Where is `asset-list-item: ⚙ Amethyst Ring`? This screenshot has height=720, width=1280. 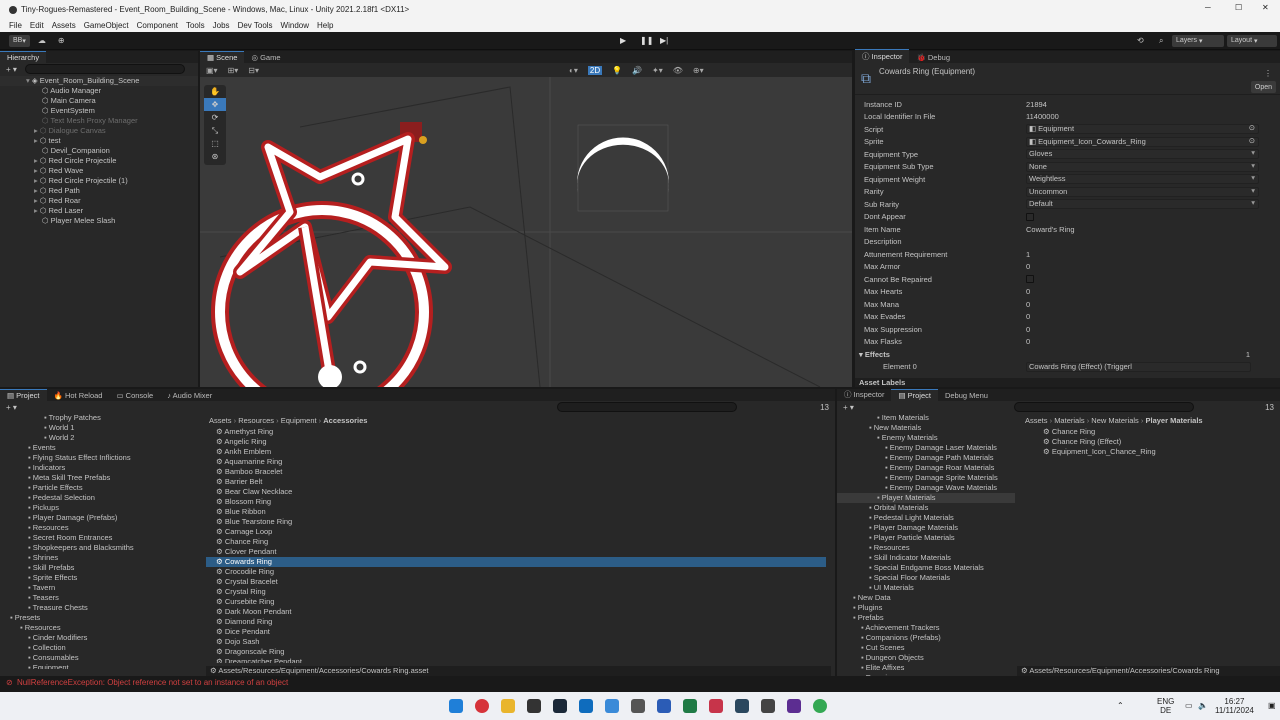 asset-list-item: ⚙ Amethyst Ring is located at coordinates (516, 432).